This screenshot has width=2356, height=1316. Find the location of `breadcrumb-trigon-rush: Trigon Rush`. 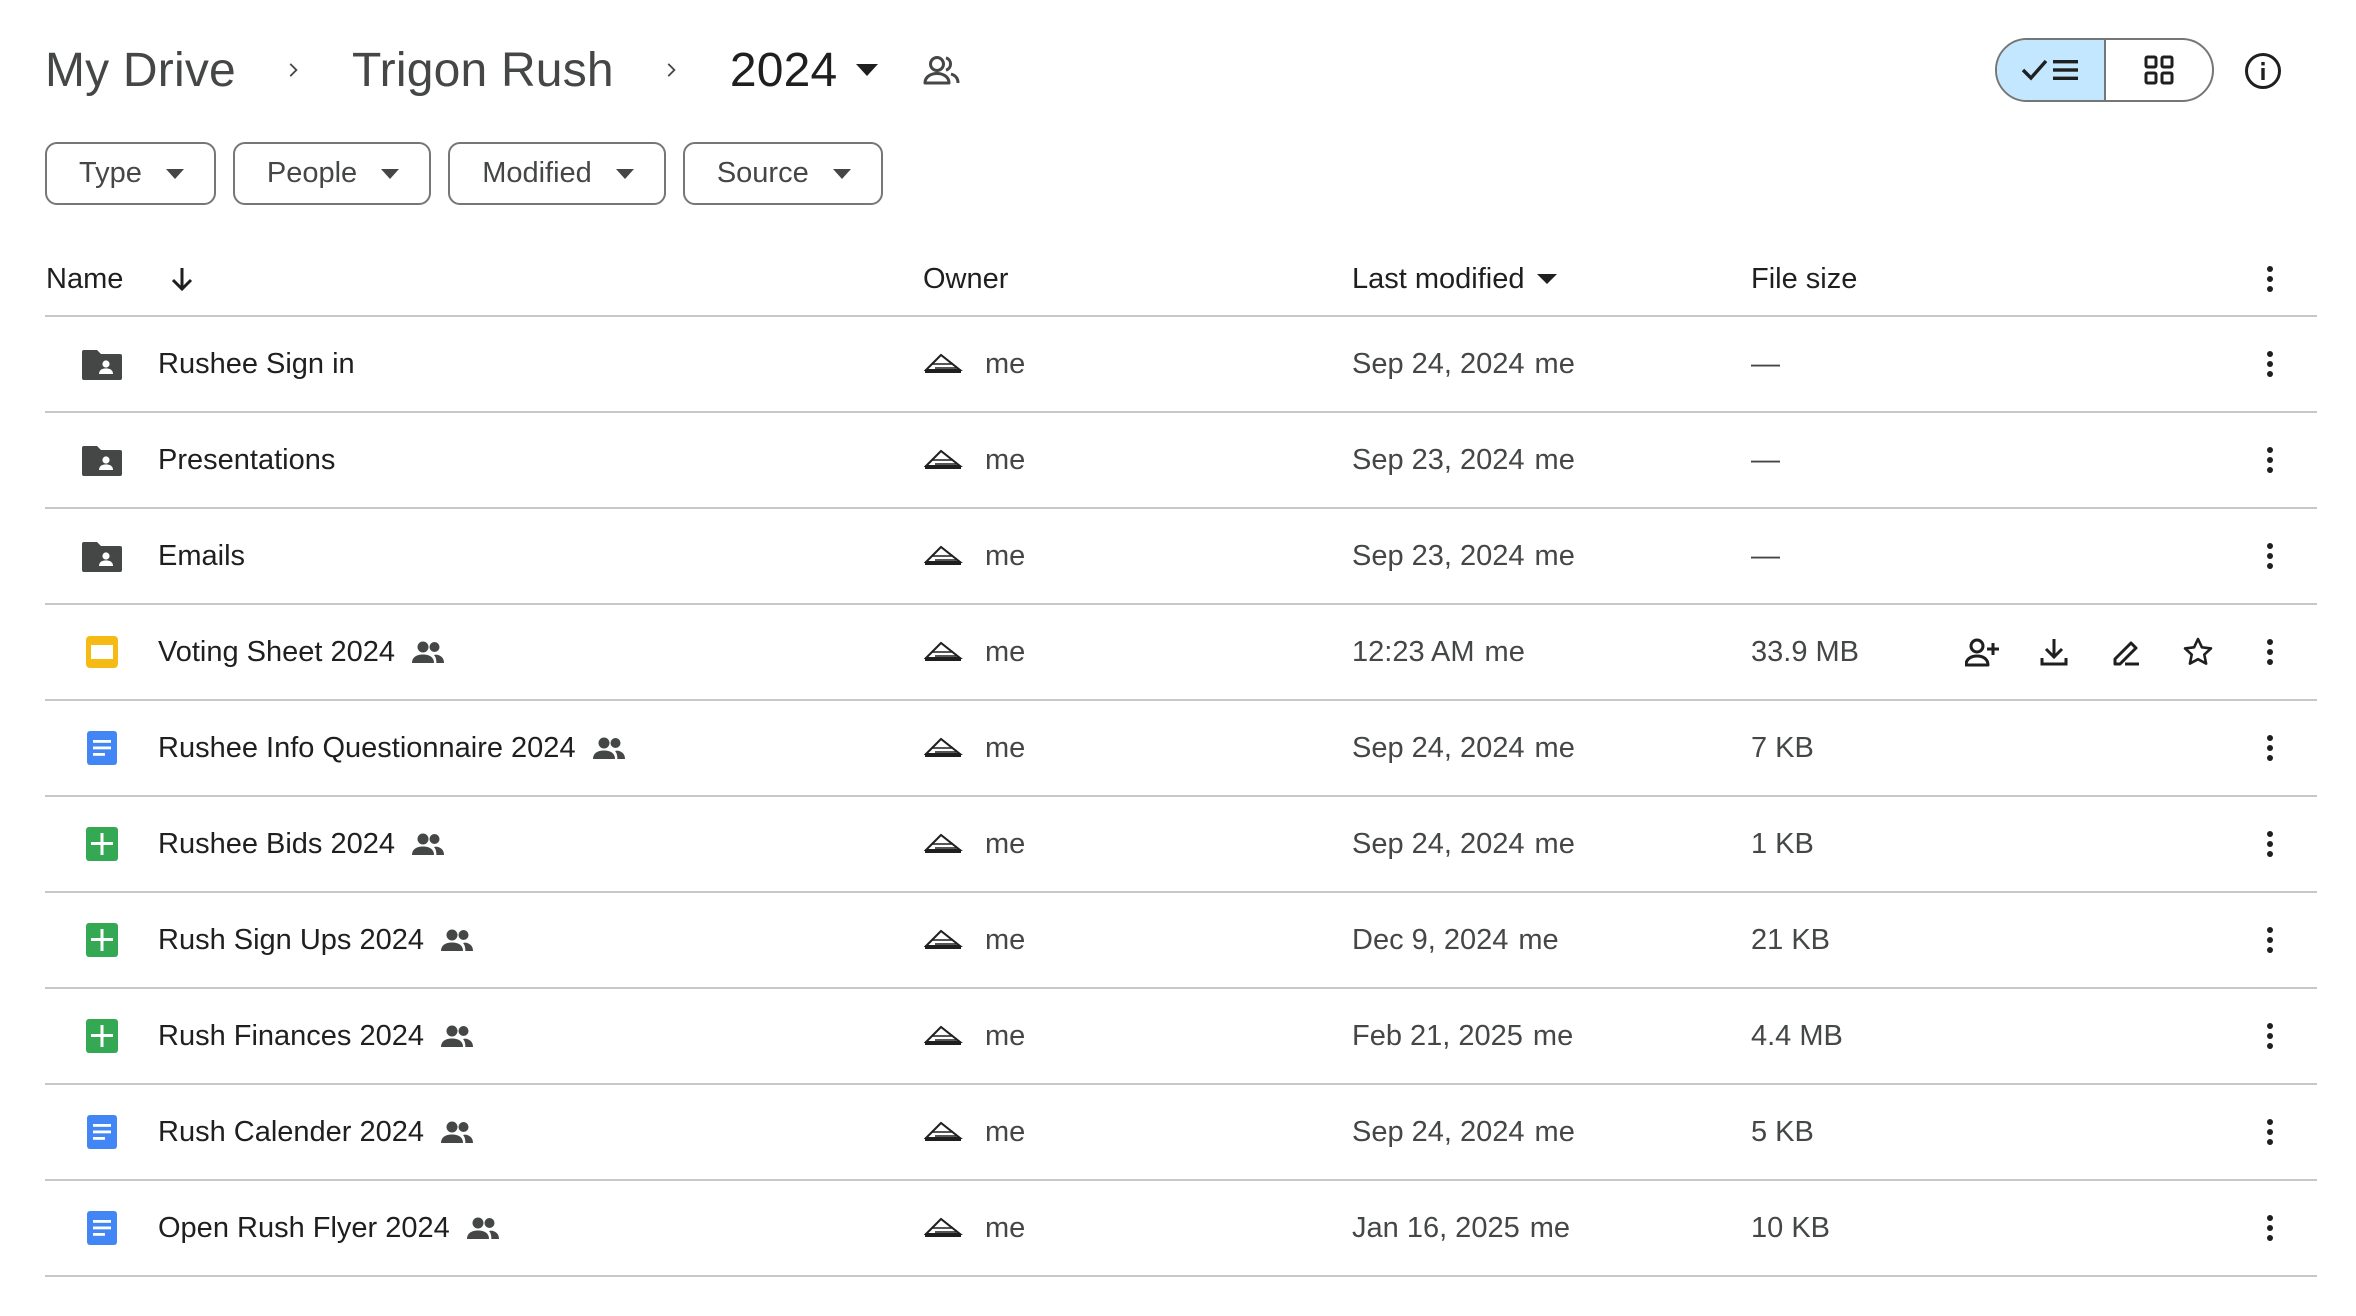

breadcrumb-trigon-rush: Trigon Rush is located at coordinates (483, 70).